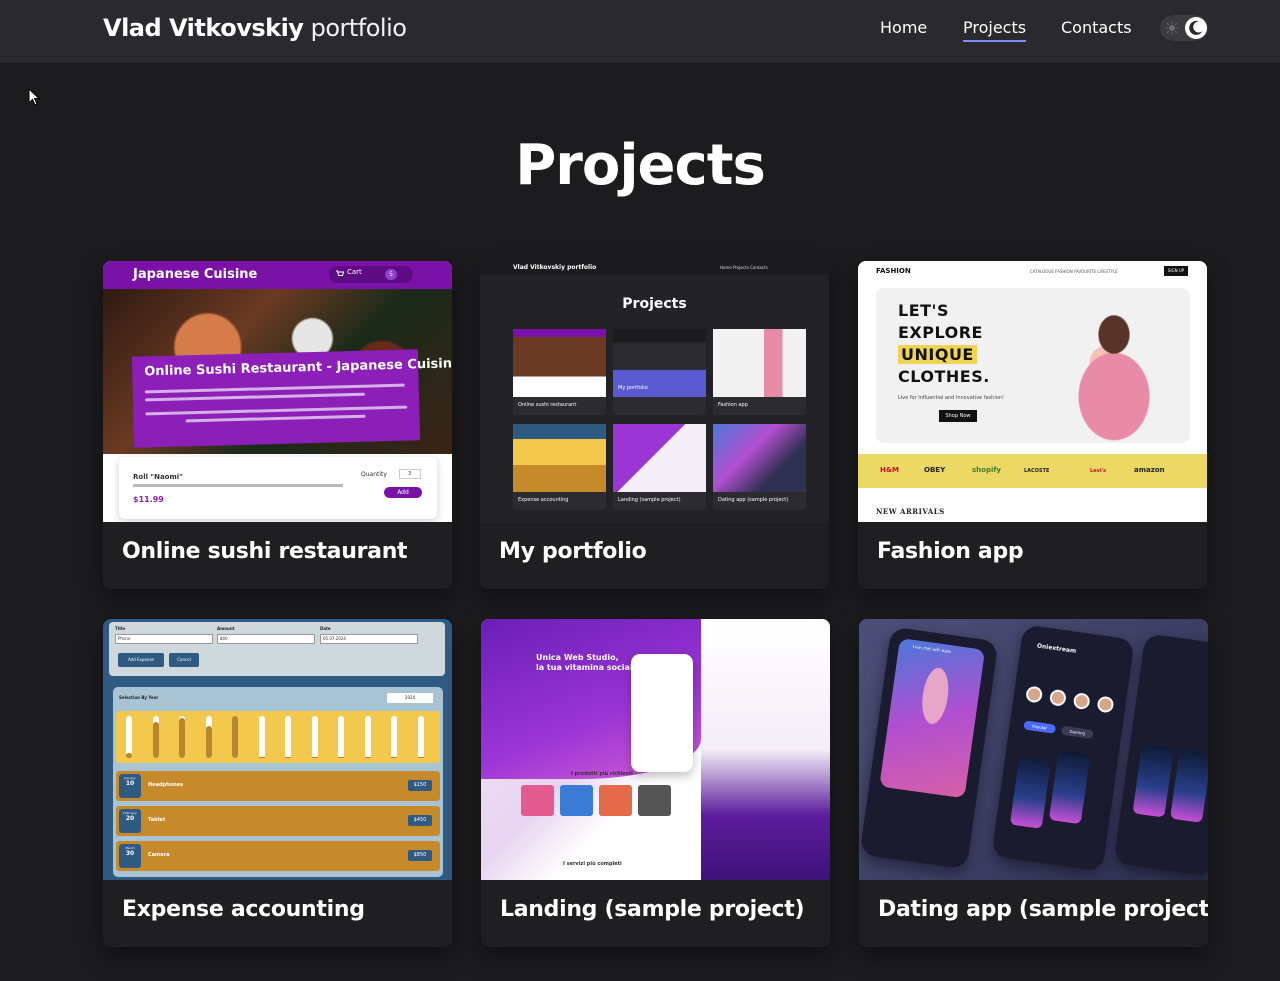  What do you see at coordinates (277, 275) in the screenshot?
I see `thumb-header: Japanese Cuisine Cart 5` at bounding box center [277, 275].